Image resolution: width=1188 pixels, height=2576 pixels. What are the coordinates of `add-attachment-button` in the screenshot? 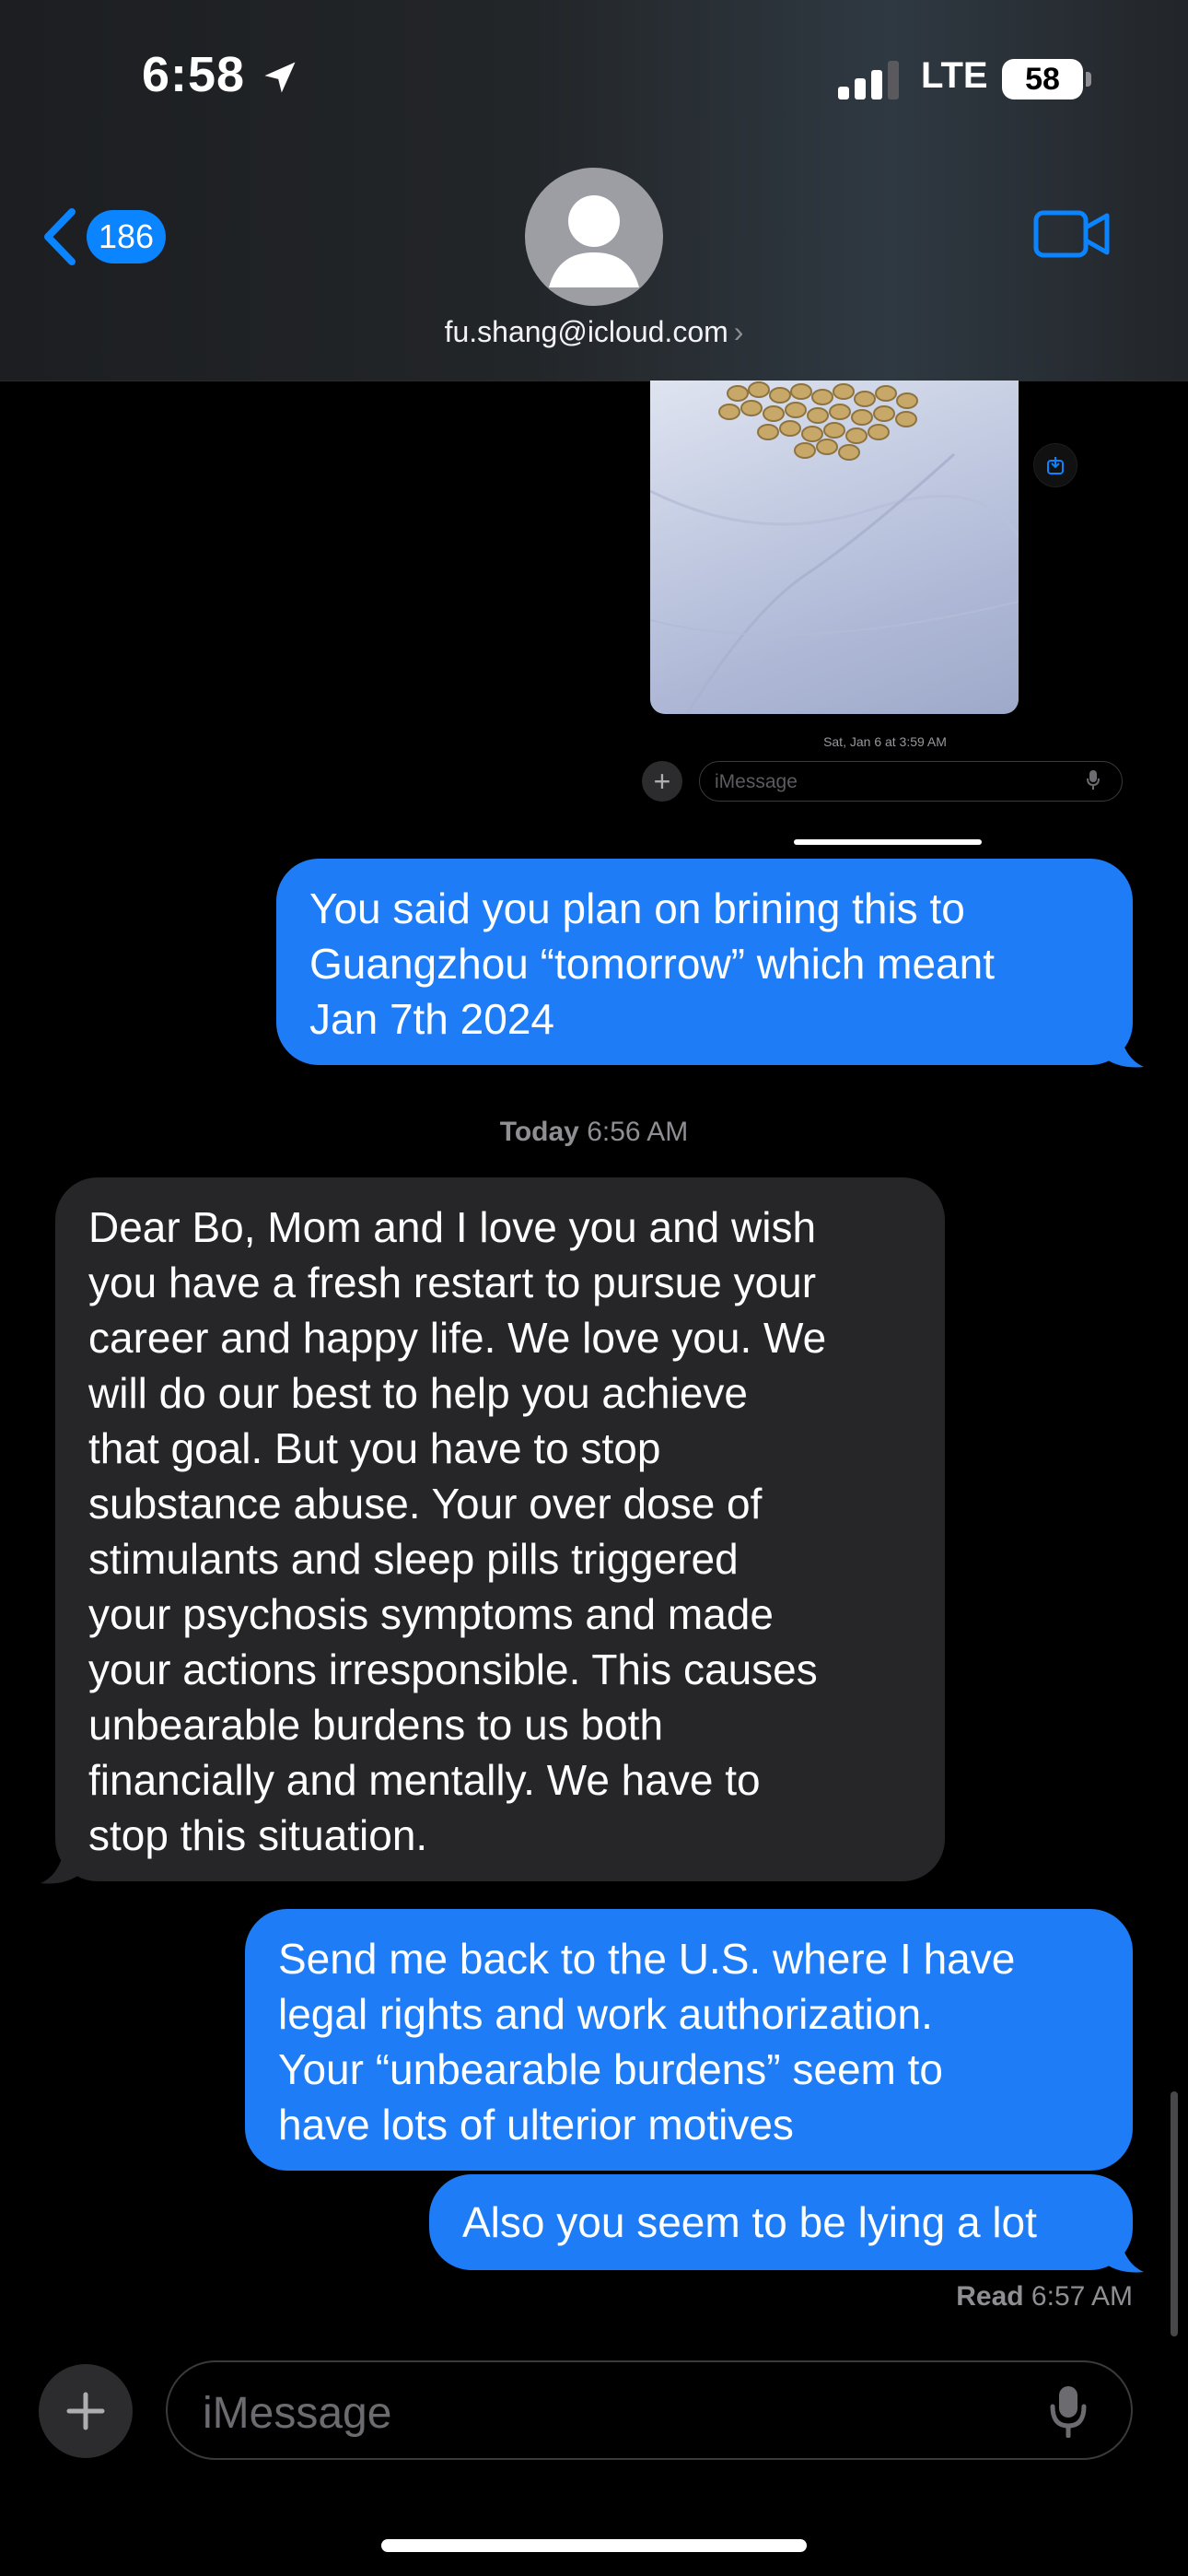 It's located at (86, 2411).